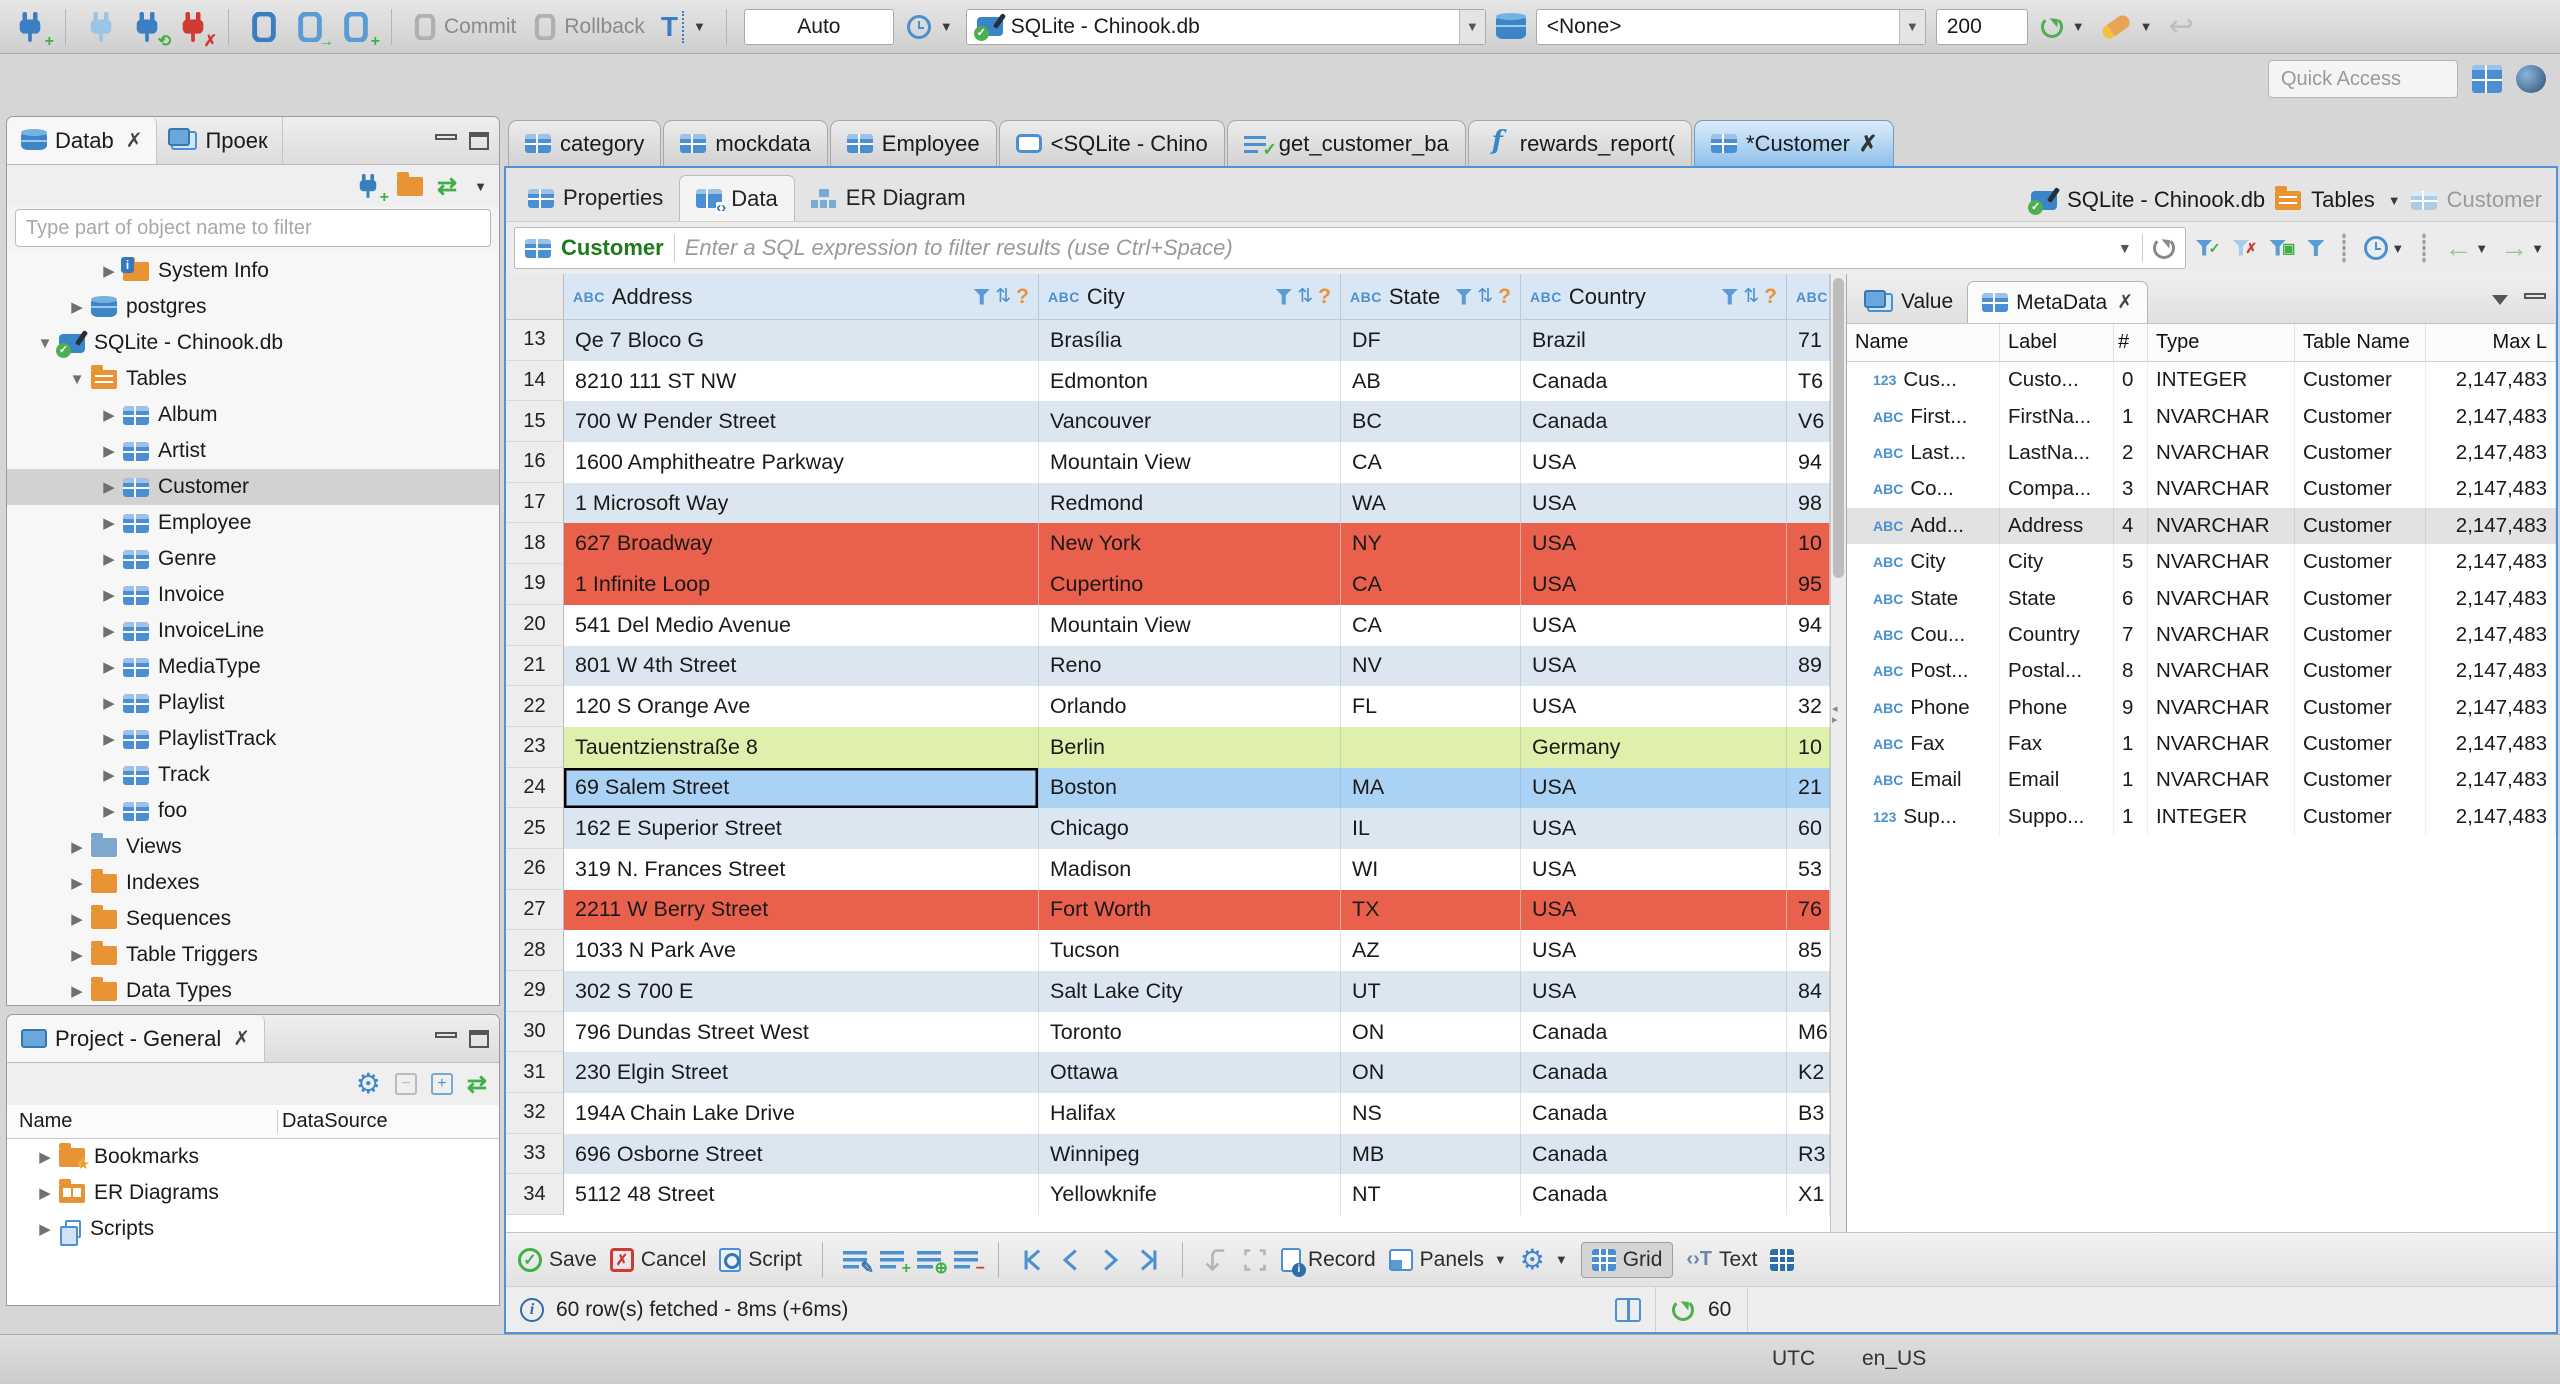 The image size is (2560, 1384). What do you see at coordinates (1431, 297) in the screenshot?
I see `column-header-state: ABC State ⇅?` at bounding box center [1431, 297].